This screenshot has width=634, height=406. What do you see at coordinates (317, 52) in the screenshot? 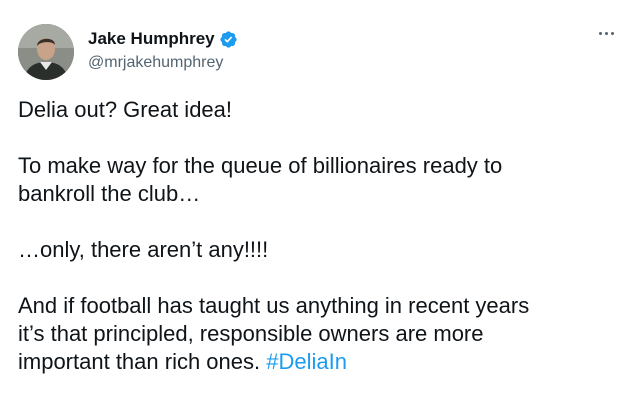
I see `tweet-header: Jake Humphrey @mrjakehumphrey` at bounding box center [317, 52].